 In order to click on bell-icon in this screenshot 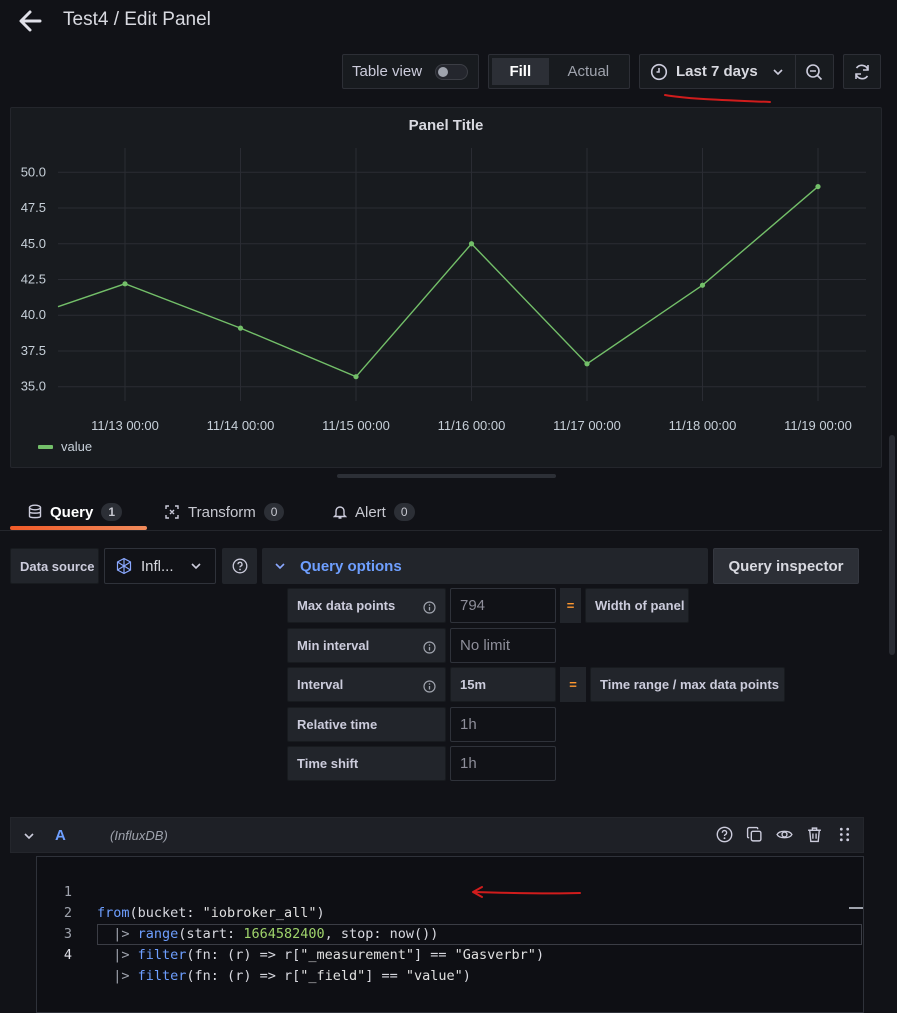, I will do `click(340, 512)`.